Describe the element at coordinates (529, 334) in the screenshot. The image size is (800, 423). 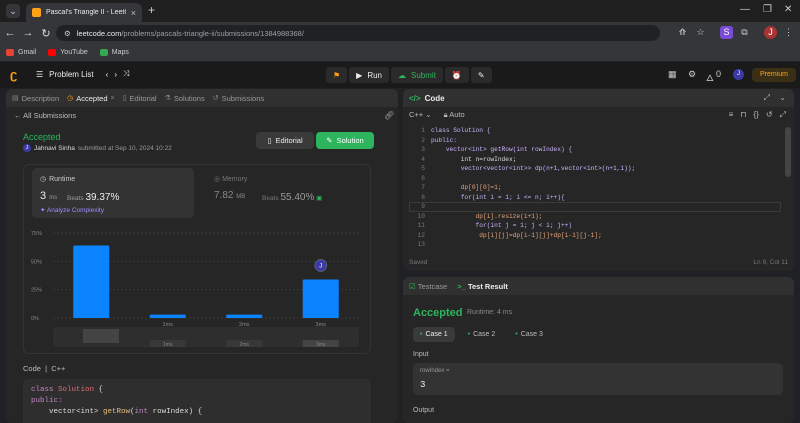
I see `case-3-tab: • Case 3` at that location.